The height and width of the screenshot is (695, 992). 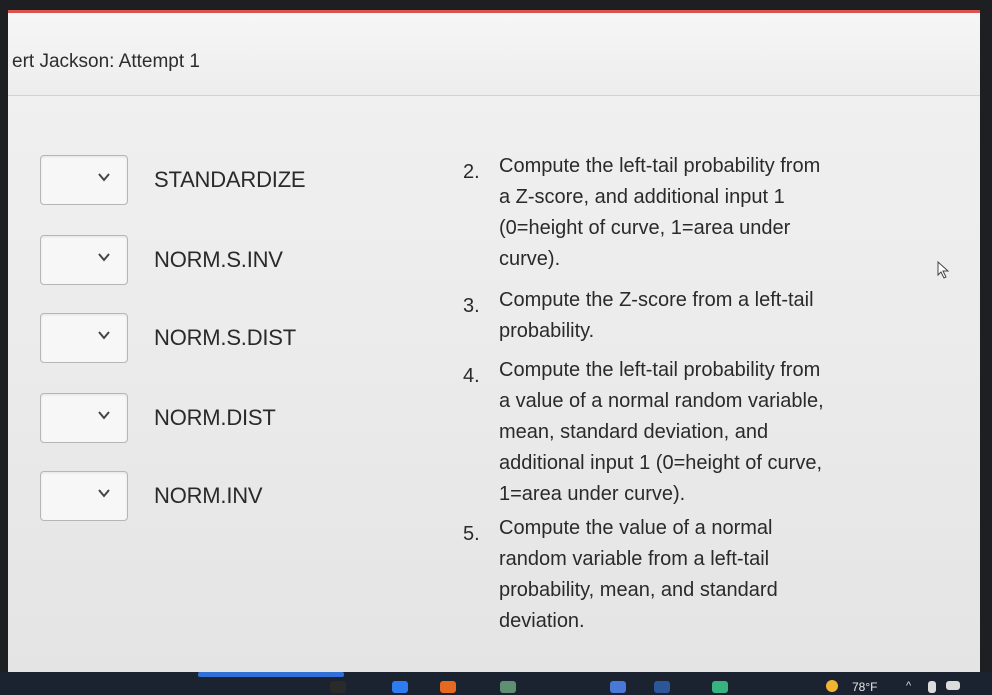 I want to click on display-icon, so click(x=953, y=685).